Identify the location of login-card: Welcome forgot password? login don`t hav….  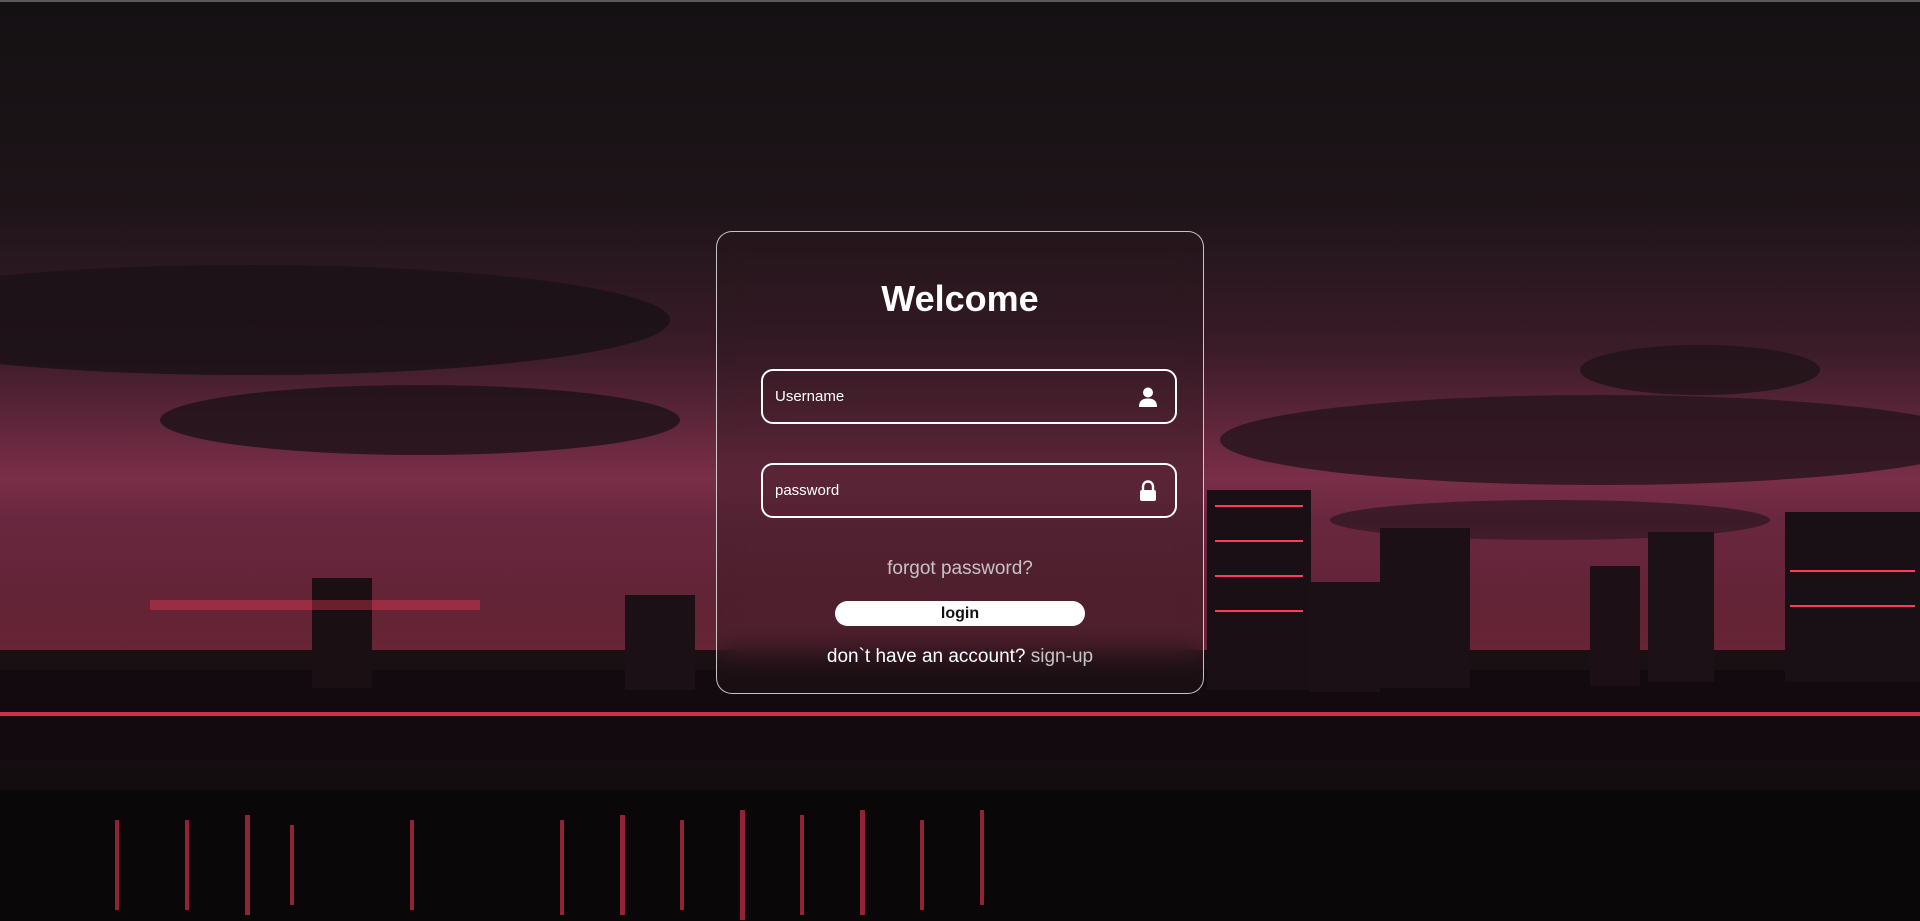
(960, 462).